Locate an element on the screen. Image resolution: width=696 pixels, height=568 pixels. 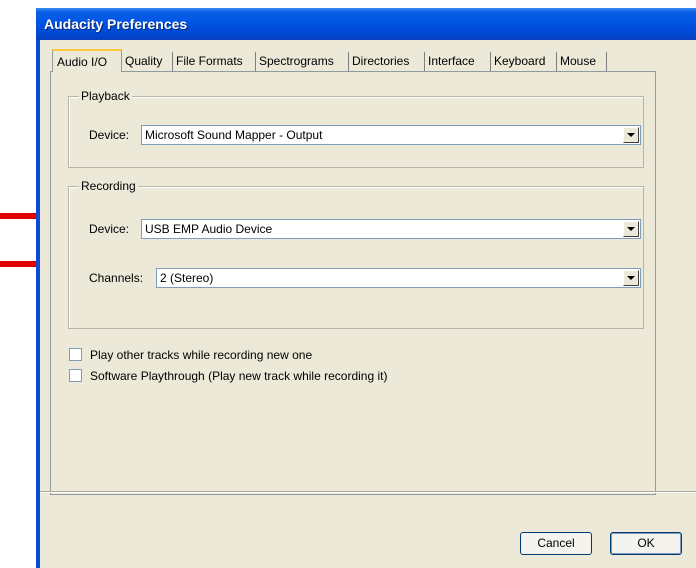
tab-file-formats: File Formats is located at coordinates (214, 61).